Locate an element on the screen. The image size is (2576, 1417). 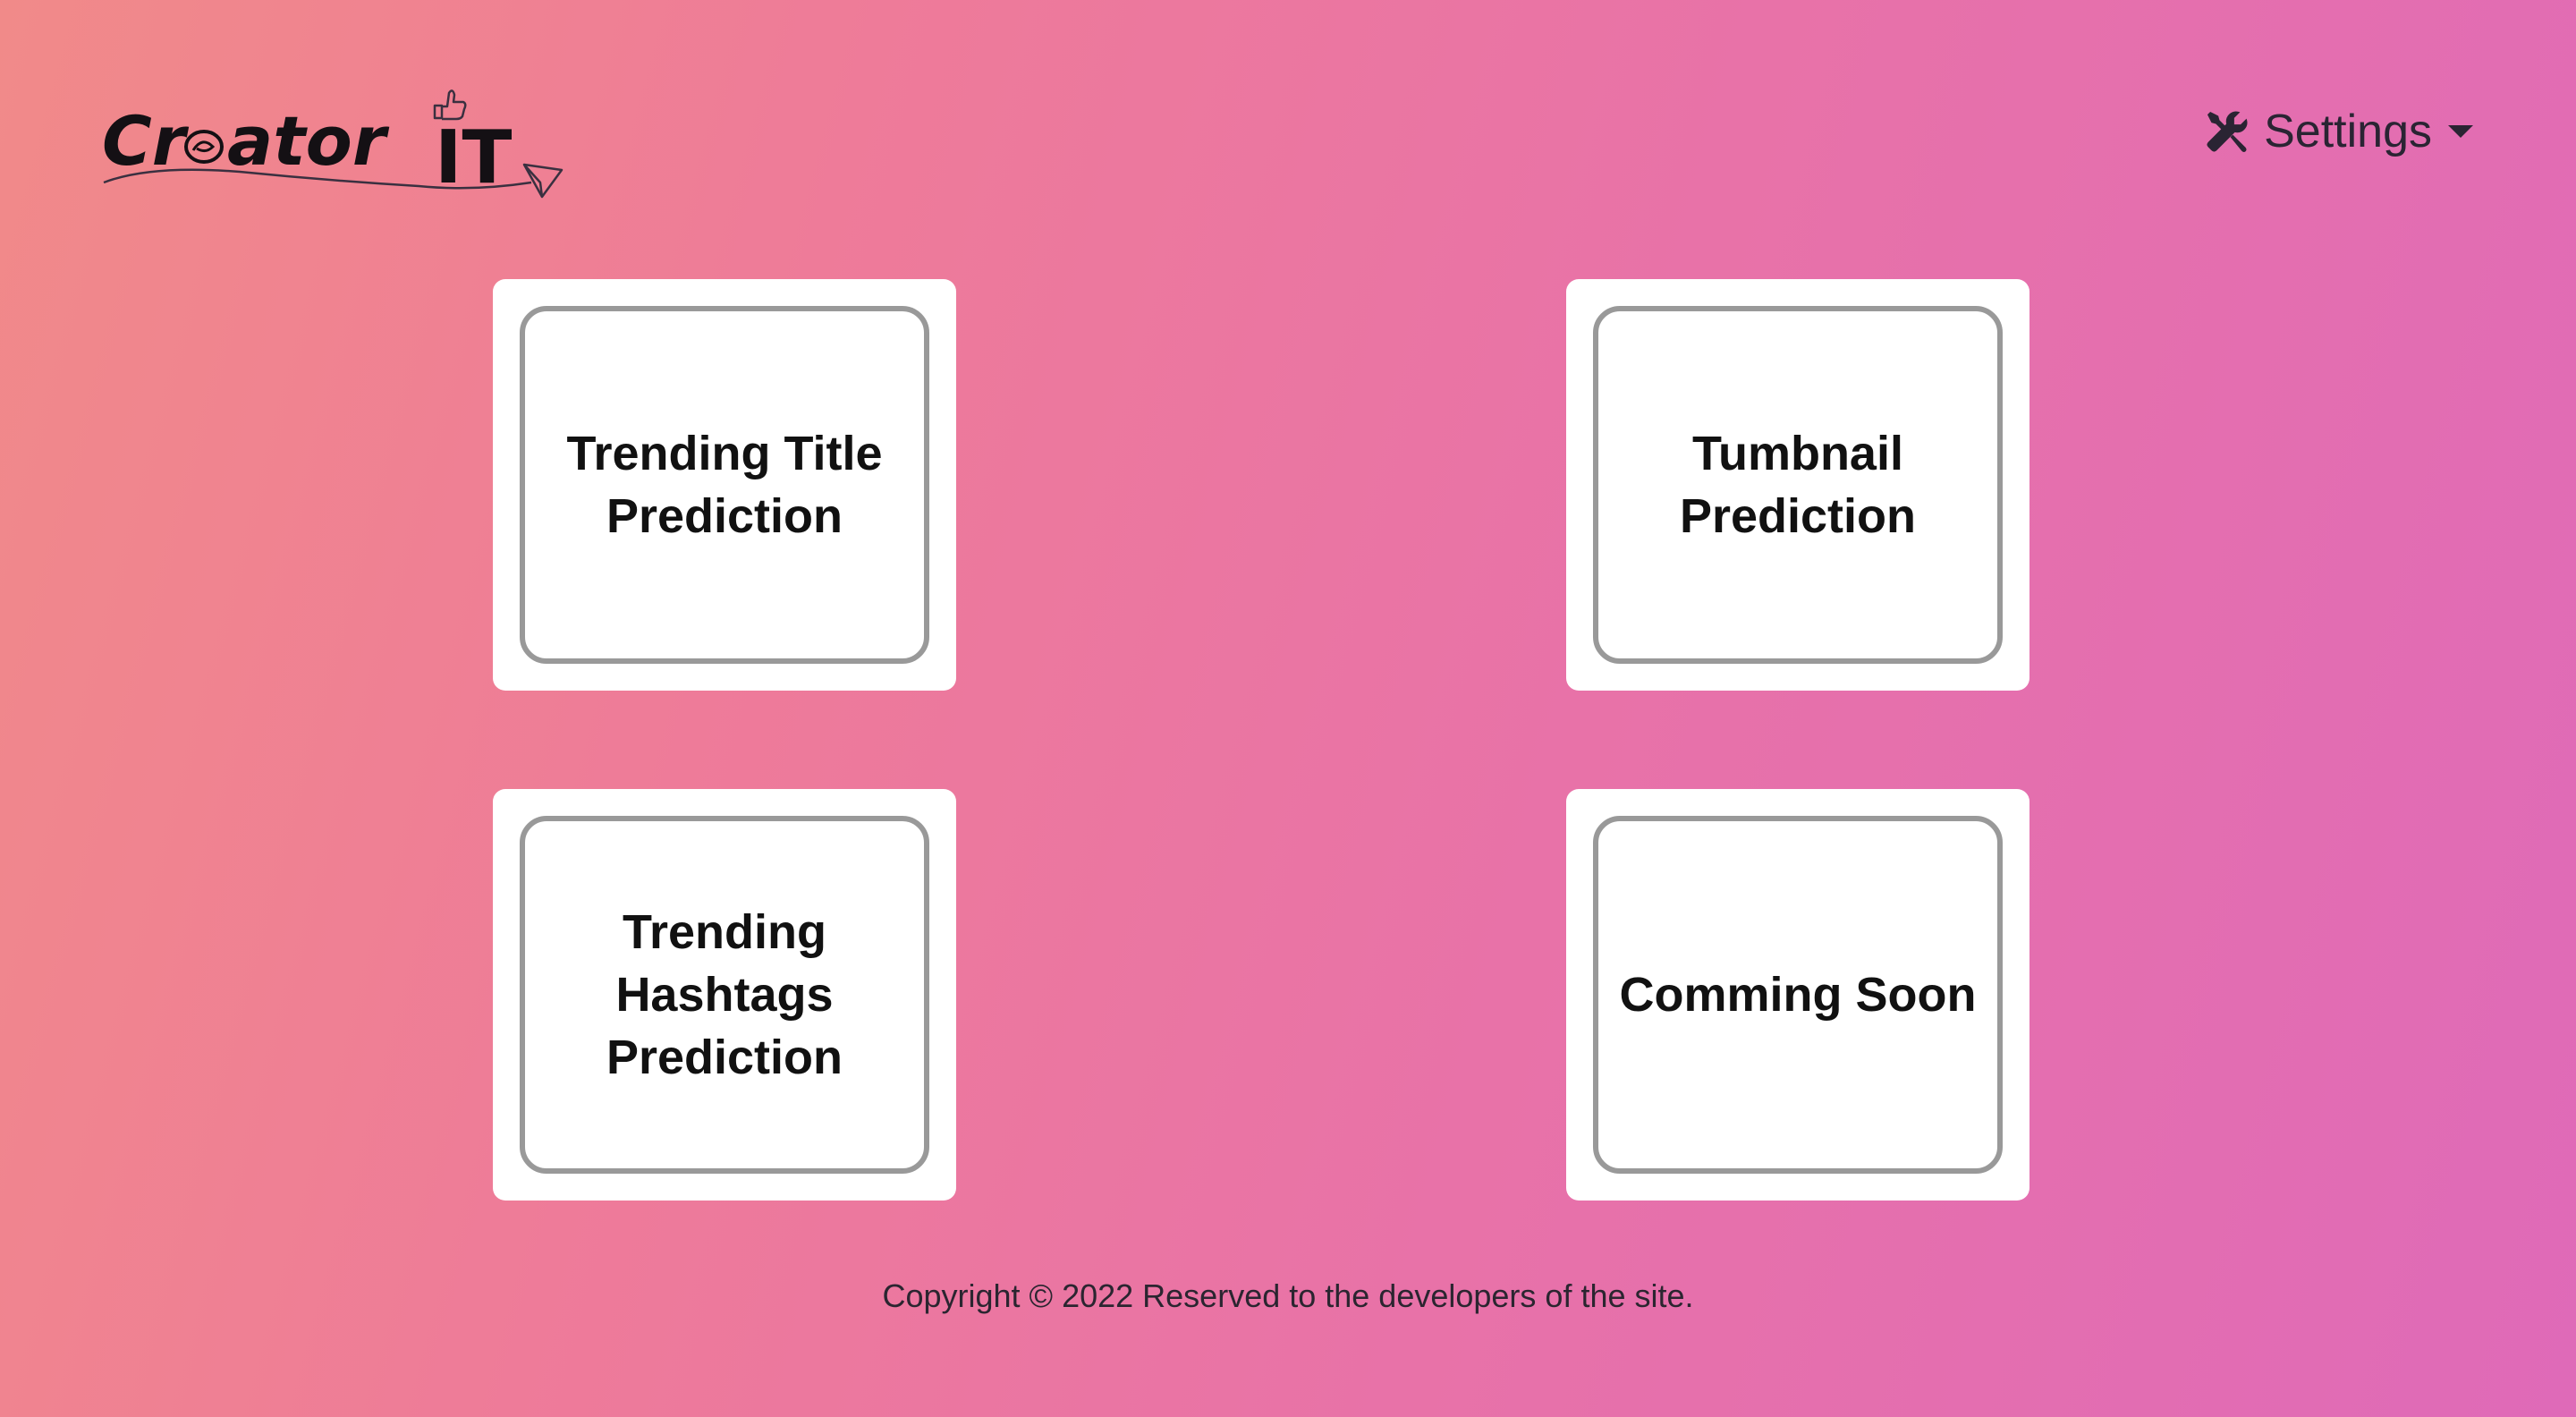
settings-label: Settings is located at coordinates (2348, 131).